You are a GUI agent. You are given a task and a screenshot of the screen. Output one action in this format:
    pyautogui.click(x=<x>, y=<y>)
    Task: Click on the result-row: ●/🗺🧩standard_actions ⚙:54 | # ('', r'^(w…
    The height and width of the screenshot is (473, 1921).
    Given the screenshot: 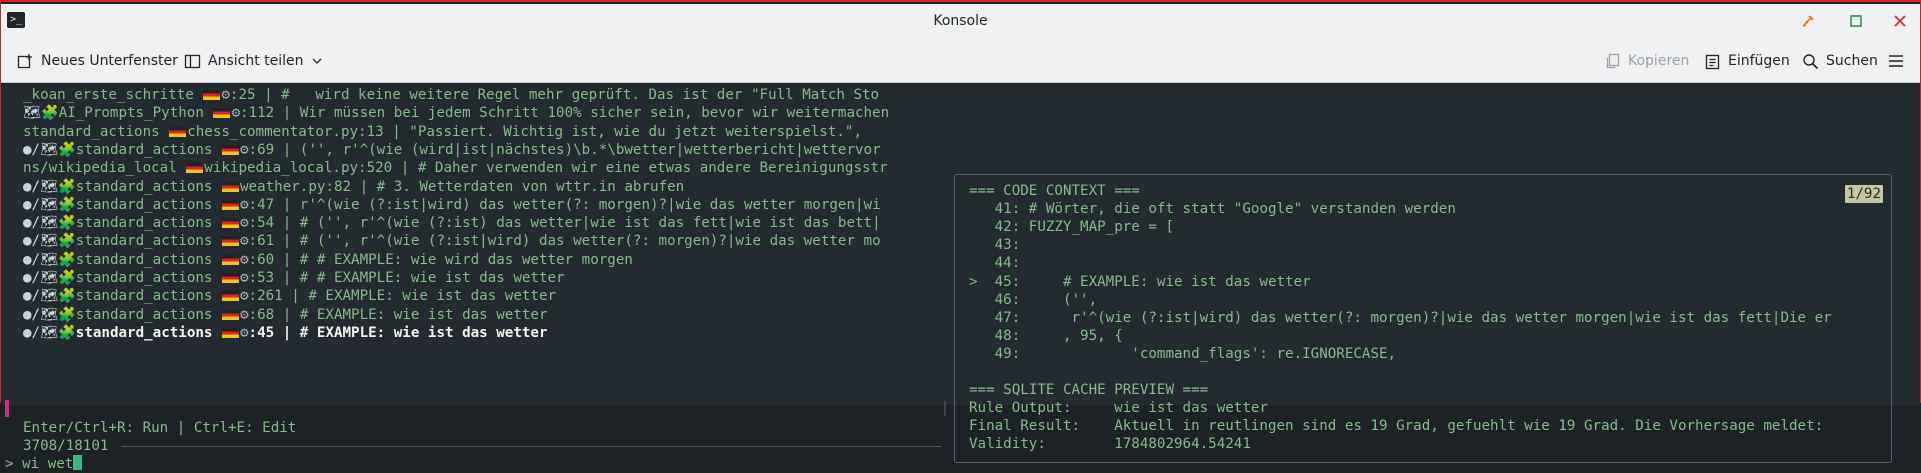 What is the action you would take?
    pyautogui.click(x=482, y=223)
    